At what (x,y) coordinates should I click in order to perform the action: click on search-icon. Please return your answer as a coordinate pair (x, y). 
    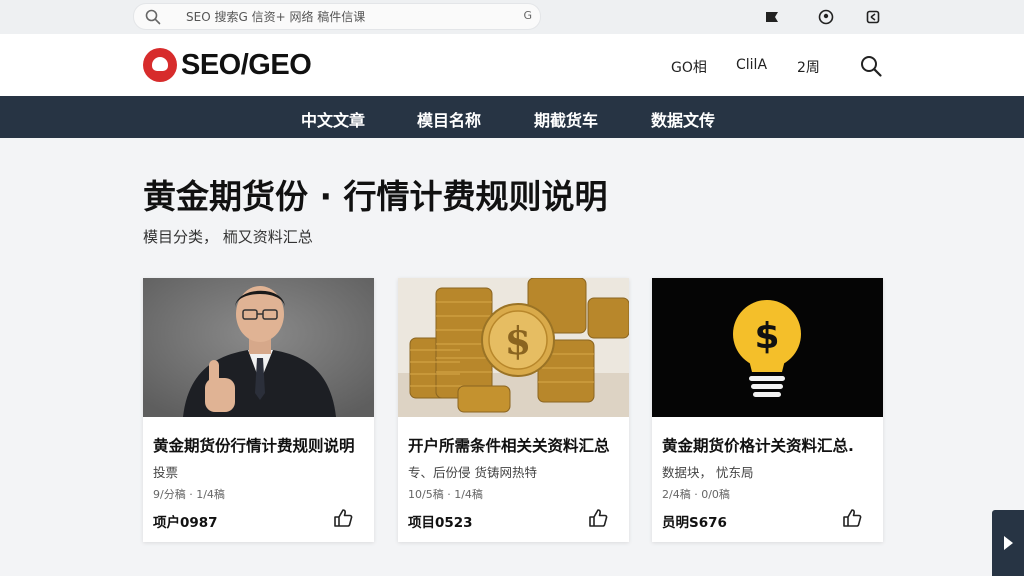
    Looking at the image, I should click on (153, 17).